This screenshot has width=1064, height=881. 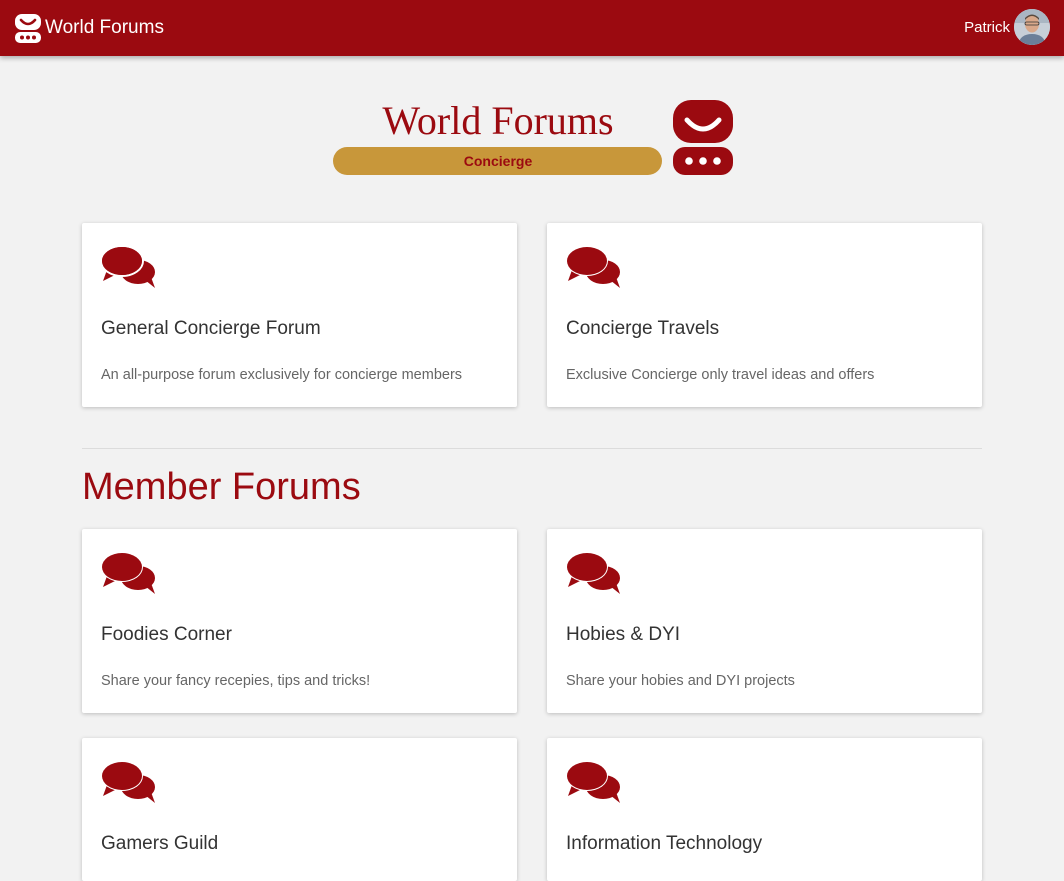 I want to click on forum-title: Hobies & DYI, so click(x=623, y=635).